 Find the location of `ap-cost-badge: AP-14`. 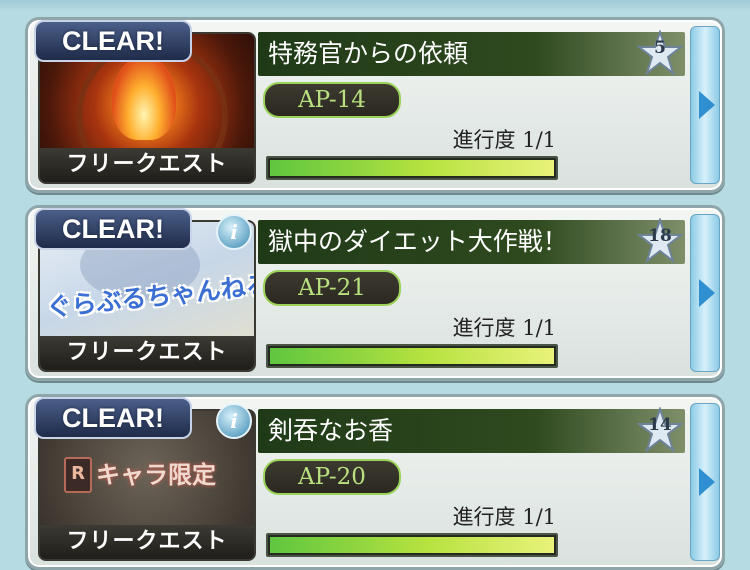

ap-cost-badge: AP-14 is located at coordinates (332, 100).